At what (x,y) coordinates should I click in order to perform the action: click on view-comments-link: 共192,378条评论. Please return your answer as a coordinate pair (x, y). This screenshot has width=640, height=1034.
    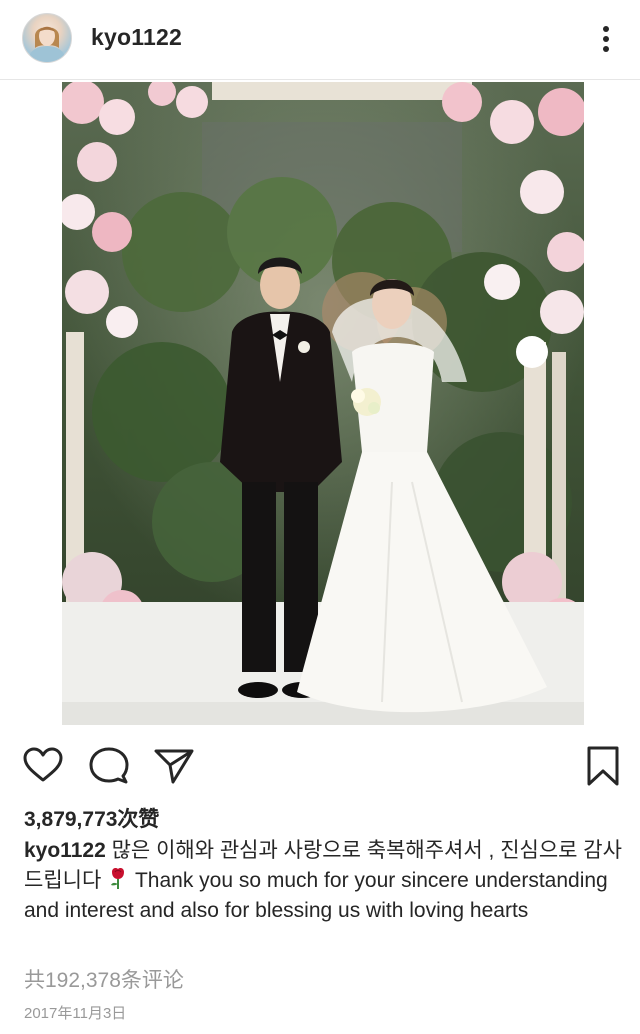
    Looking at the image, I should click on (104, 979).